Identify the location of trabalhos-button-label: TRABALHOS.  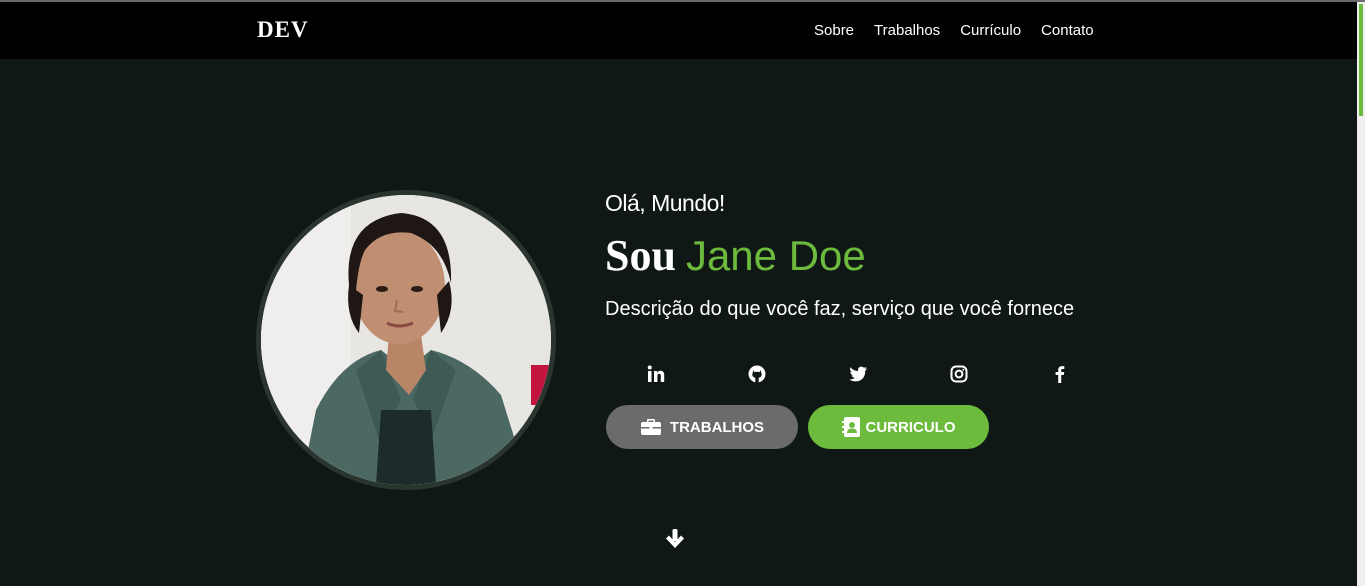
(717, 427).